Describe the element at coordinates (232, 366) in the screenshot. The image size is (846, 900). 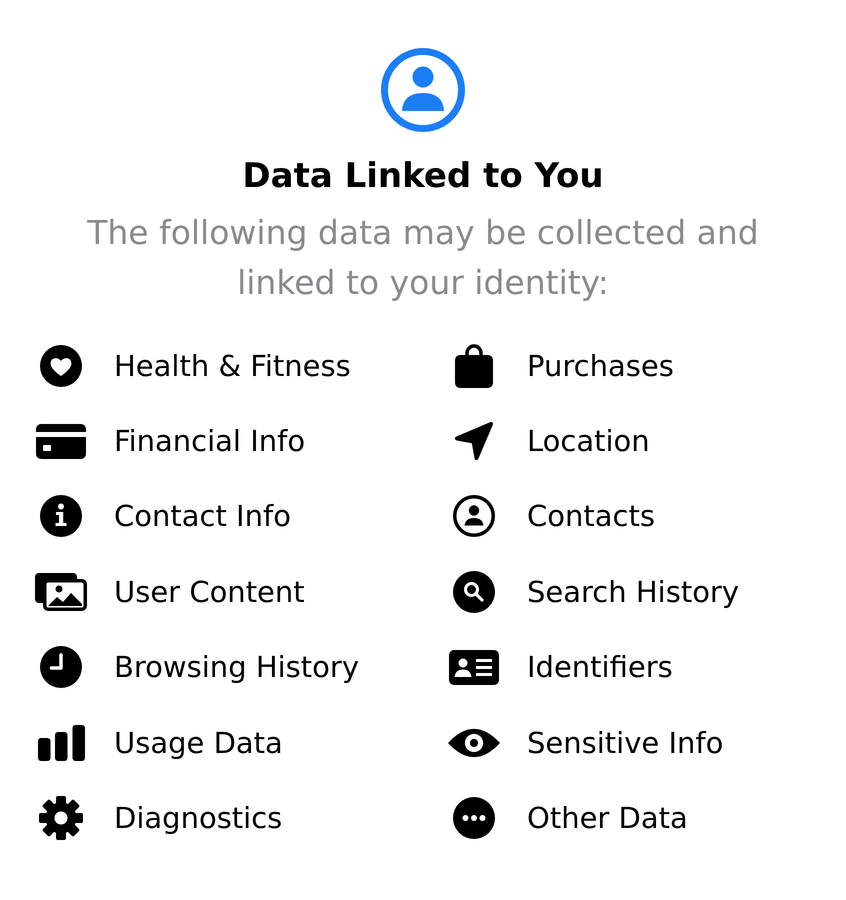
I see `category-label: Health & Fitness` at that location.